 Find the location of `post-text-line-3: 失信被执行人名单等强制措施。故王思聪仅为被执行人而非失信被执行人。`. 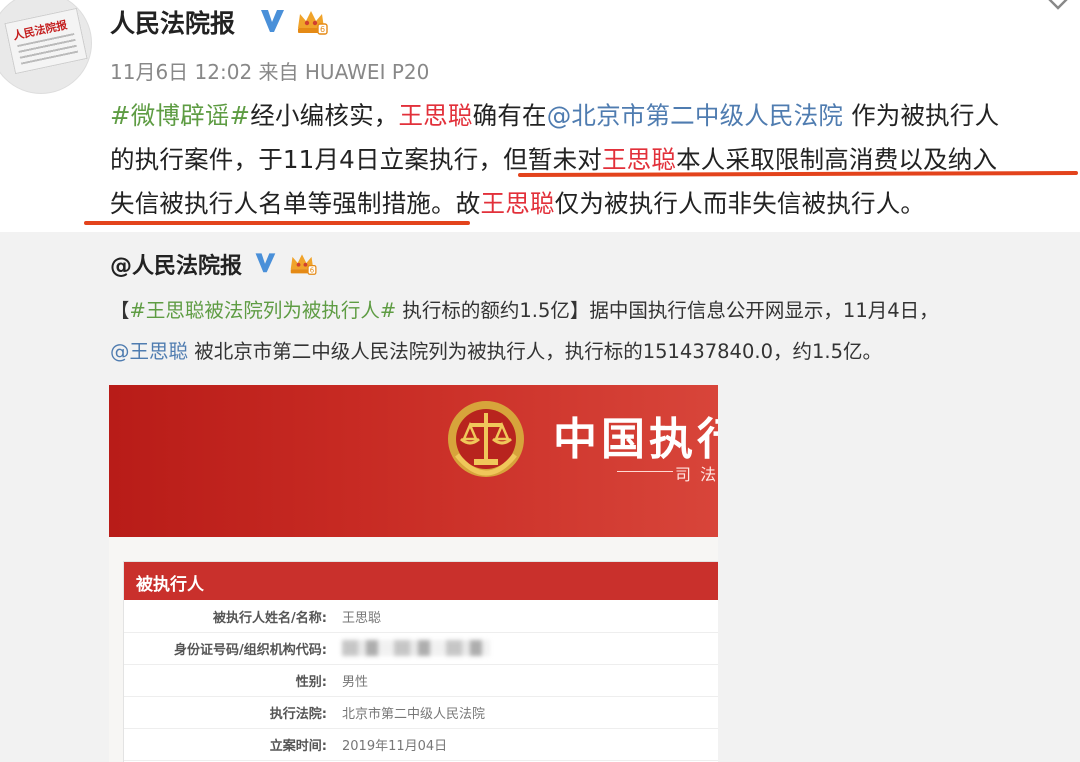

post-text-line-3: 失信被执行人名单等强制措施。故王思聪仅为被执行人而非失信被执行人。 is located at coordinates (517, 202).